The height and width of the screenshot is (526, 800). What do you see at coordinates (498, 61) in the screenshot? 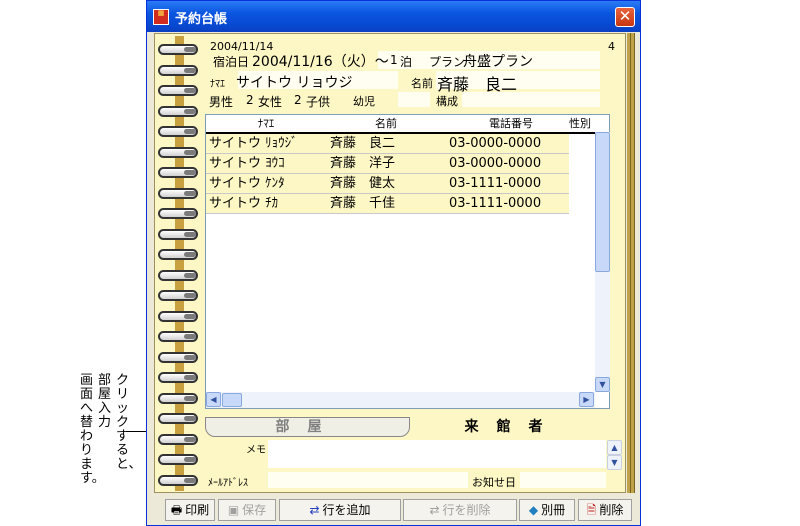
I see `plan-field: 舟盛プラン` at bounding box center [498, 61].